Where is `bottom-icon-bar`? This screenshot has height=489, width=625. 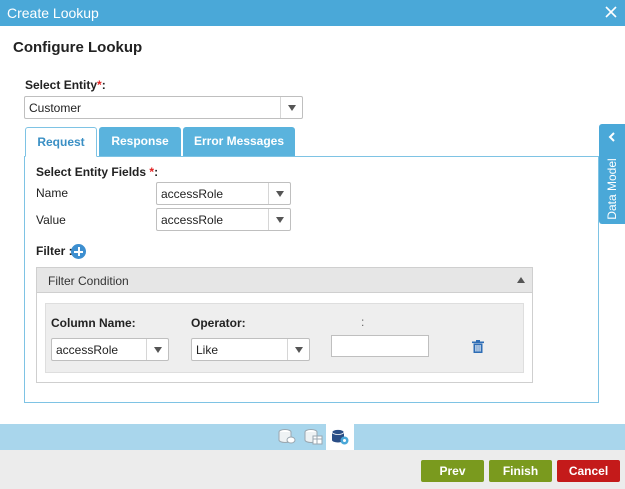
bottom-icon-bar is located at coordinates (312, 437).